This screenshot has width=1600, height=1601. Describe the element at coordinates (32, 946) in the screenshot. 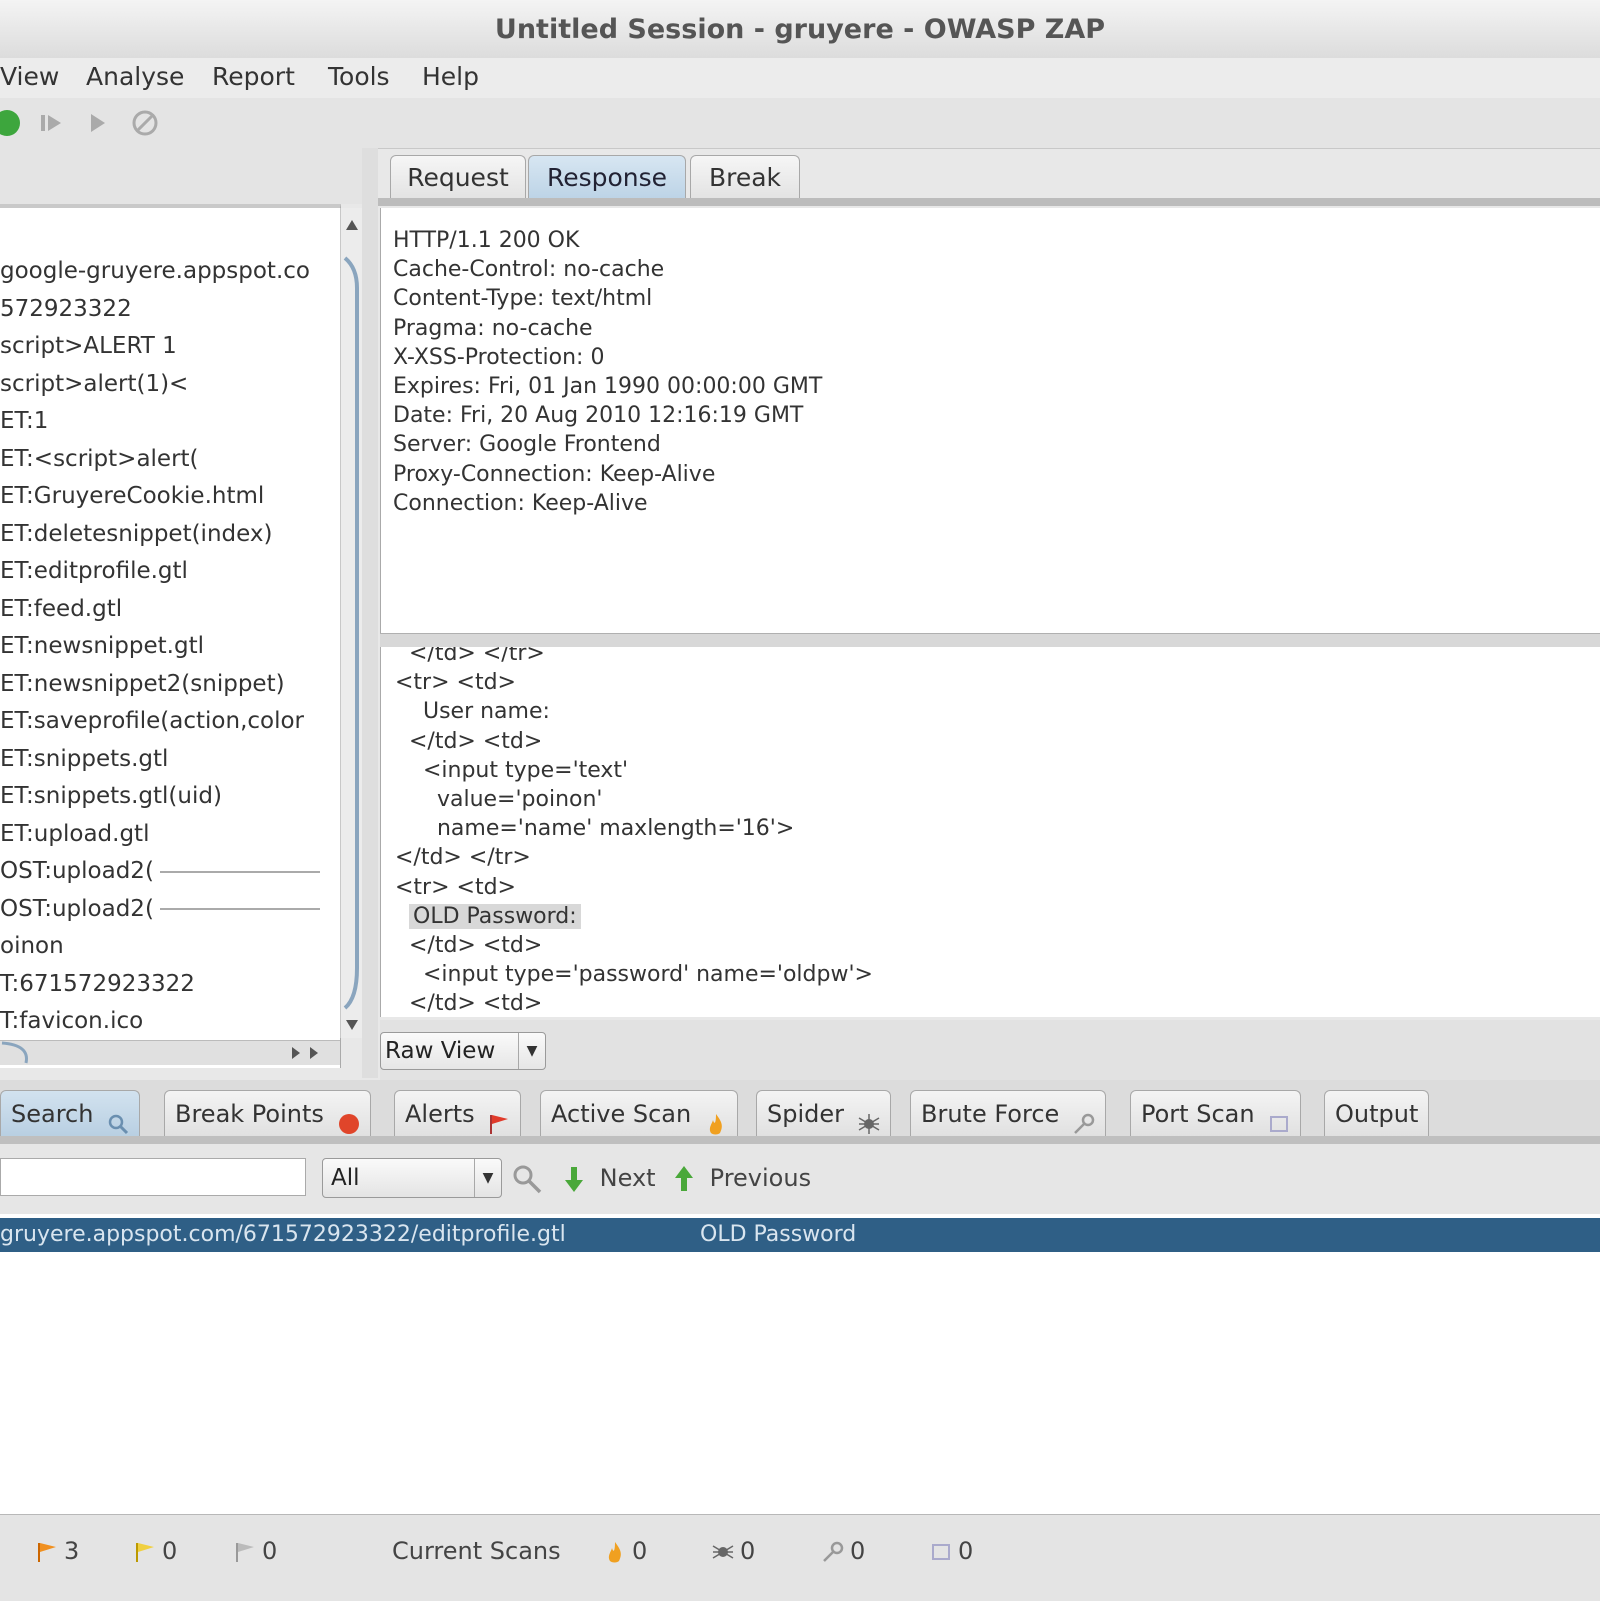

I see `tree-node-label: oinon` at that location.